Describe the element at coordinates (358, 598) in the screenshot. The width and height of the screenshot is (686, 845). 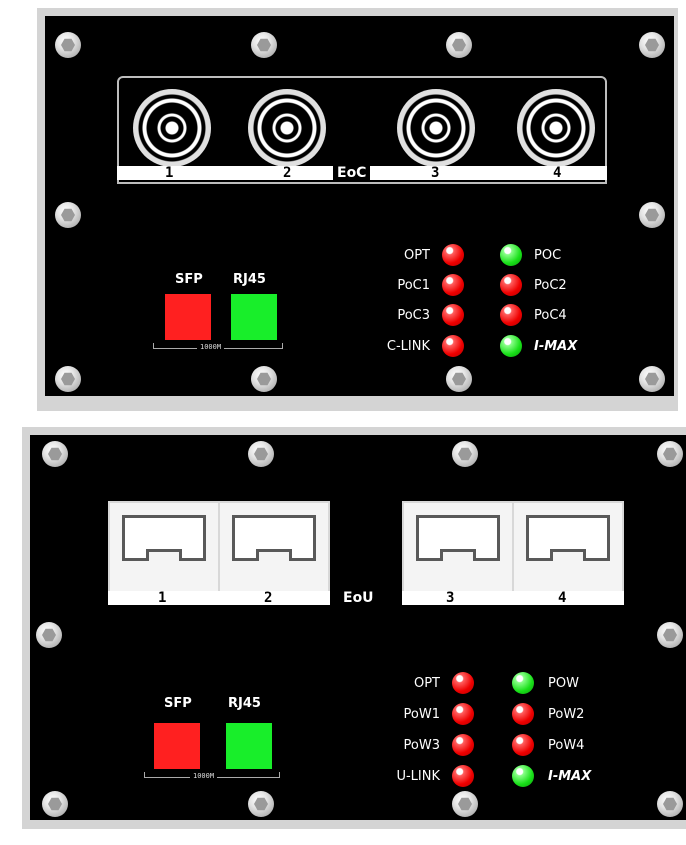
I see `port-type-label: EoU` at that location.